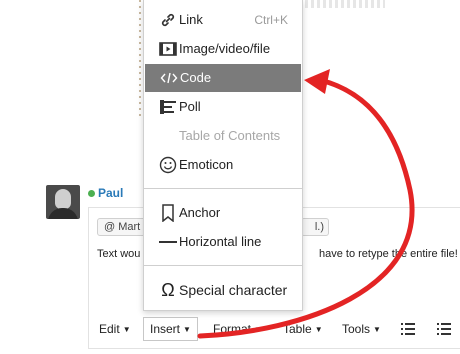  I want to click on menu-item-special-character: Ω Special character, so click(223, 290).